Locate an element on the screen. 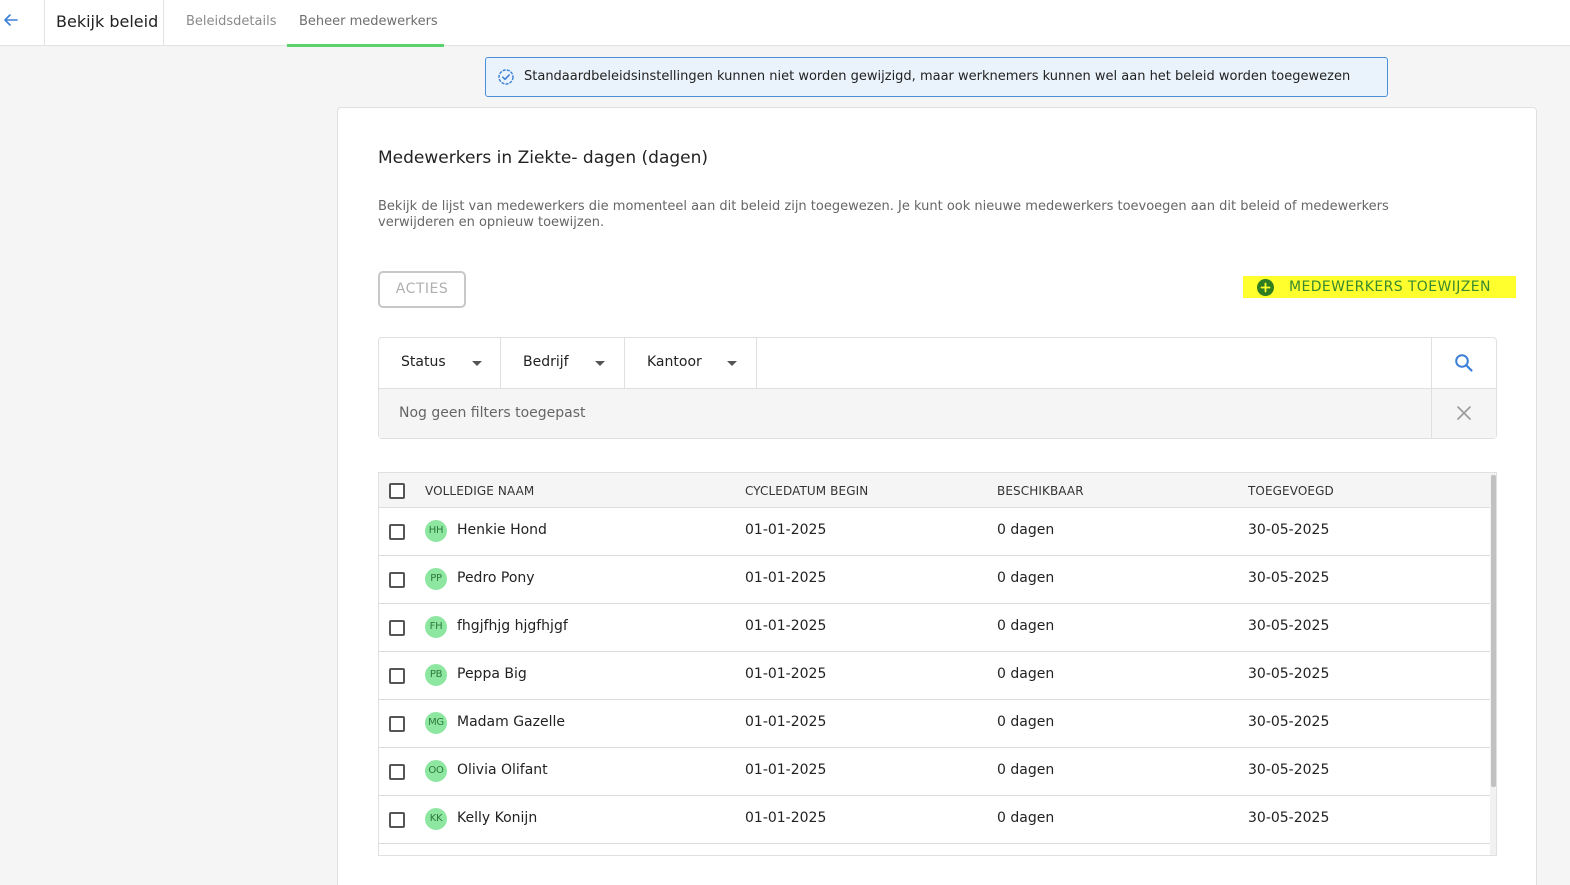  office-filter-dropdown: Kantoor is located at coordinates (691, 363).